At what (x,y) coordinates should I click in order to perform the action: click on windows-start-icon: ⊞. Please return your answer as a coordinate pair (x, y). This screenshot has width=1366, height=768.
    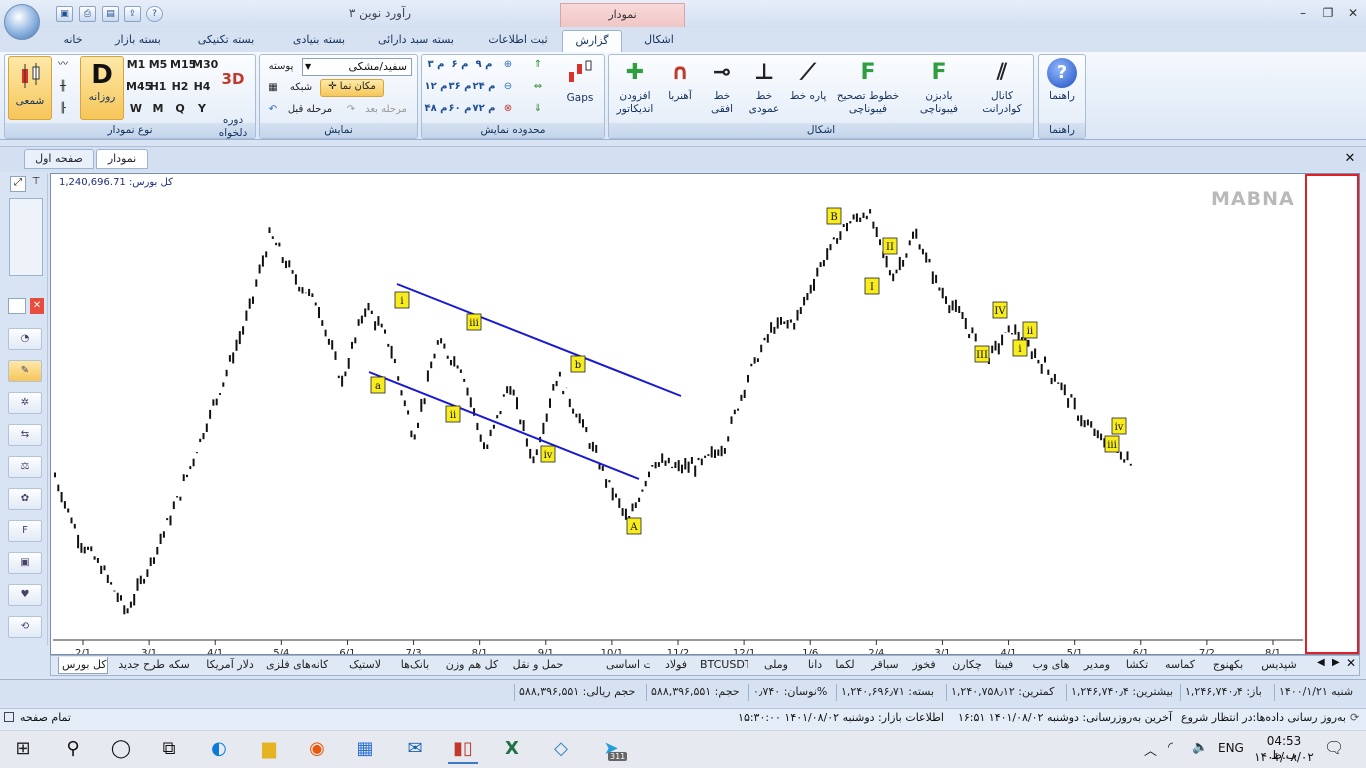
    Looking at the image, I should click on (23, 749).